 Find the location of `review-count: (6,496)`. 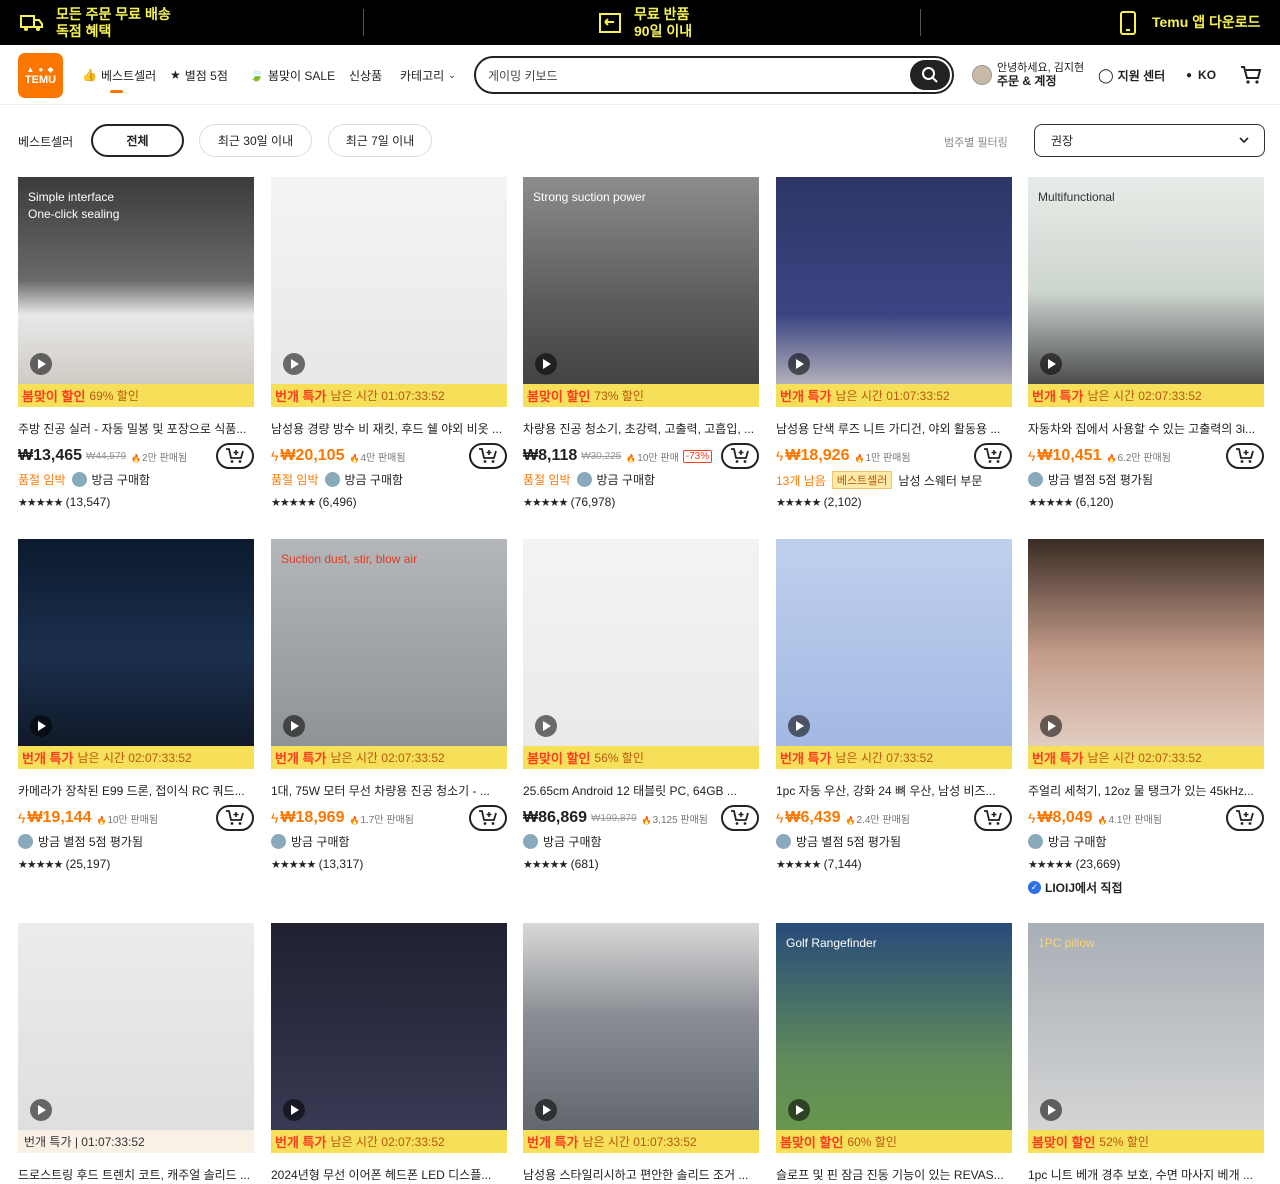

review-count: (6,496) is located at coordinates (337, 502).